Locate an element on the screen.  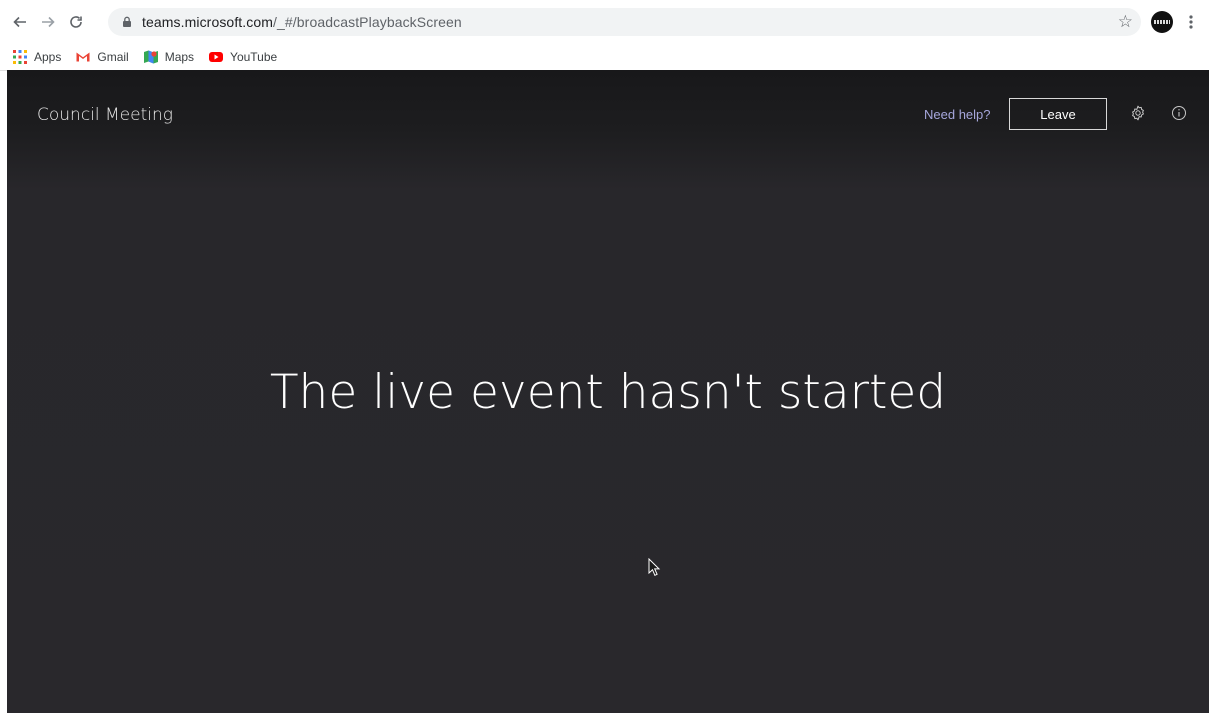
bookmark-apps: Apps is located at coordinates (36, 57).